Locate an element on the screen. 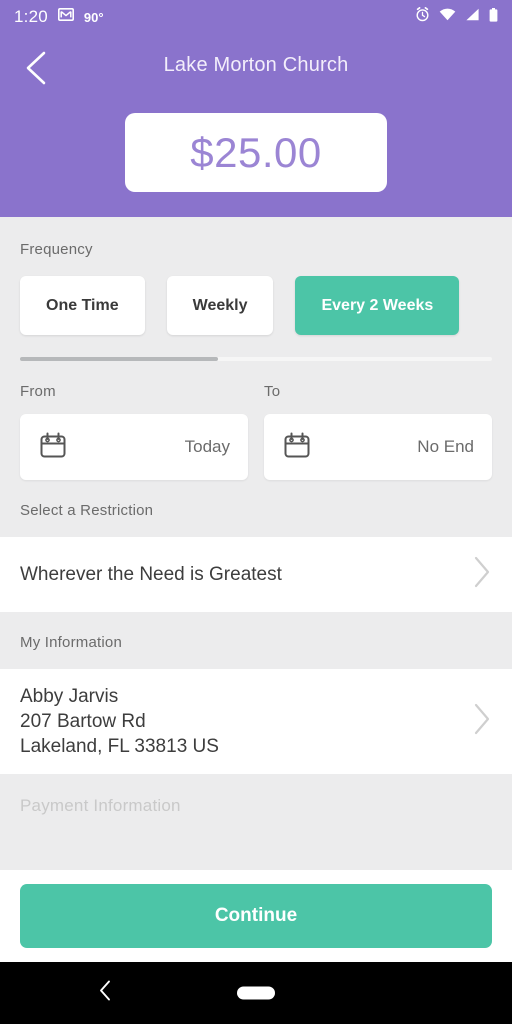  date-to-field: No End is located at coordinates (378, 447).